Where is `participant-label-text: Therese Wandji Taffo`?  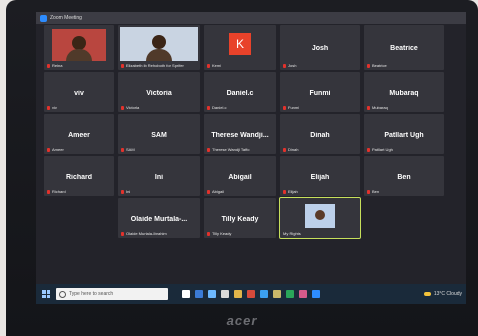 participant-label-text: Therese Wandji Taffo is located at coordinates (231, 149).